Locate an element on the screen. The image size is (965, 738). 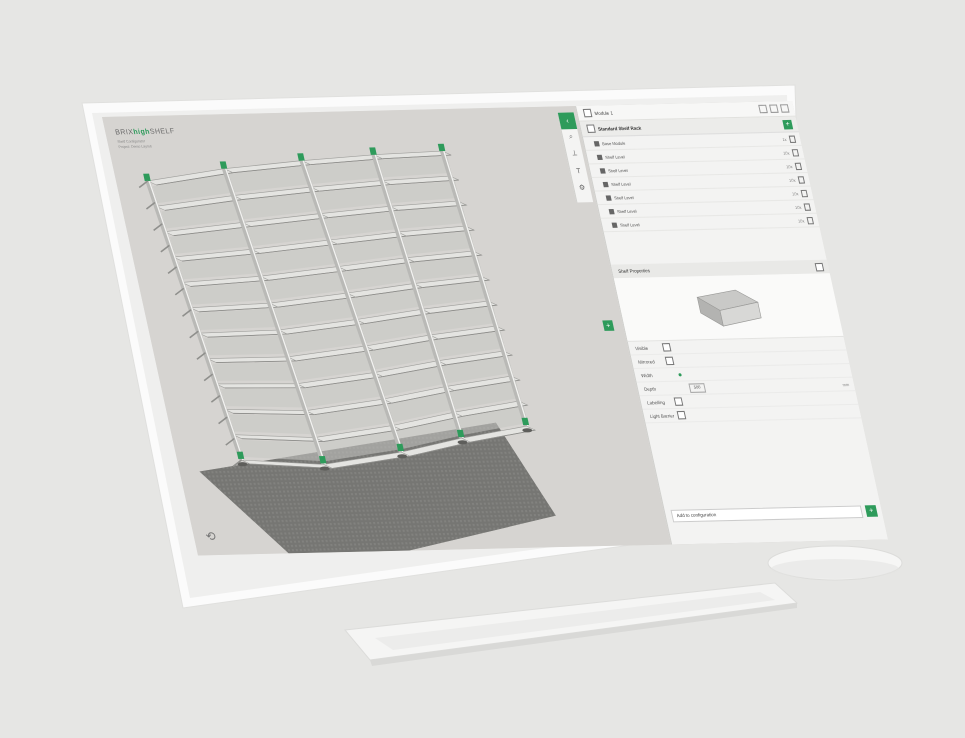
mouse is located at coordinates (835, 563).